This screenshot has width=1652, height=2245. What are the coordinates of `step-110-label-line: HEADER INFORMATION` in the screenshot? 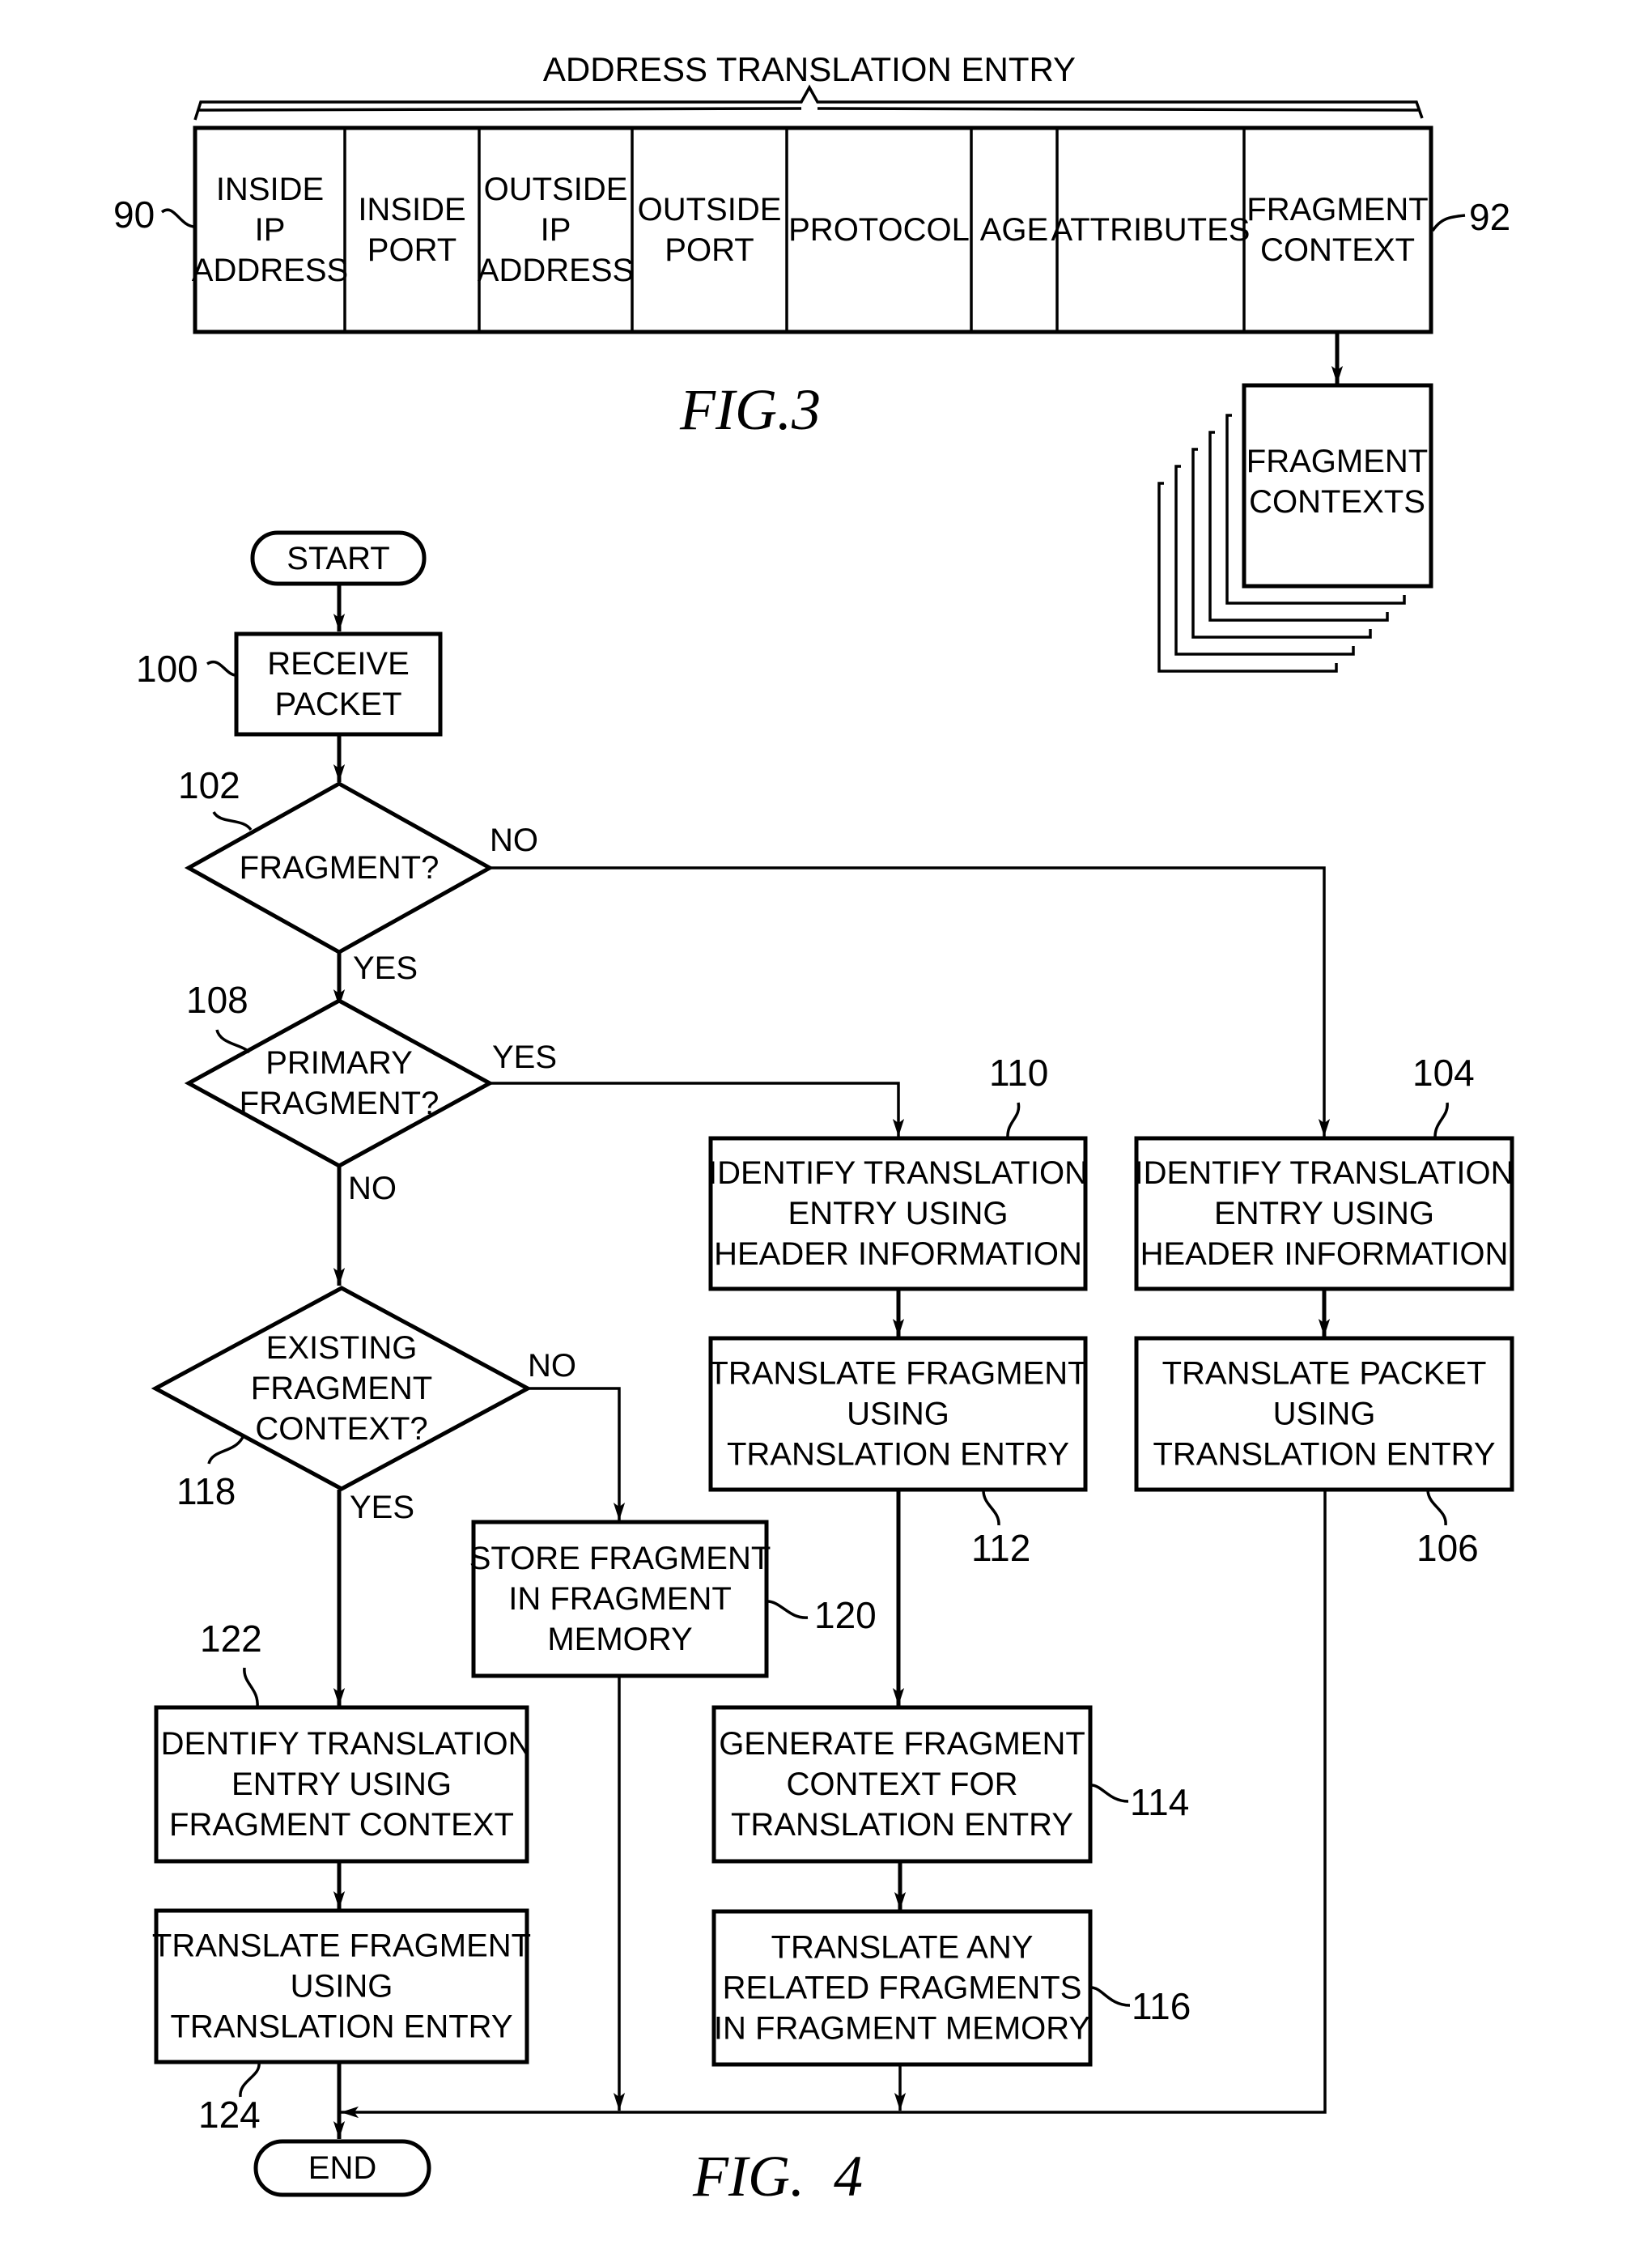 It's located at (898, 1254).